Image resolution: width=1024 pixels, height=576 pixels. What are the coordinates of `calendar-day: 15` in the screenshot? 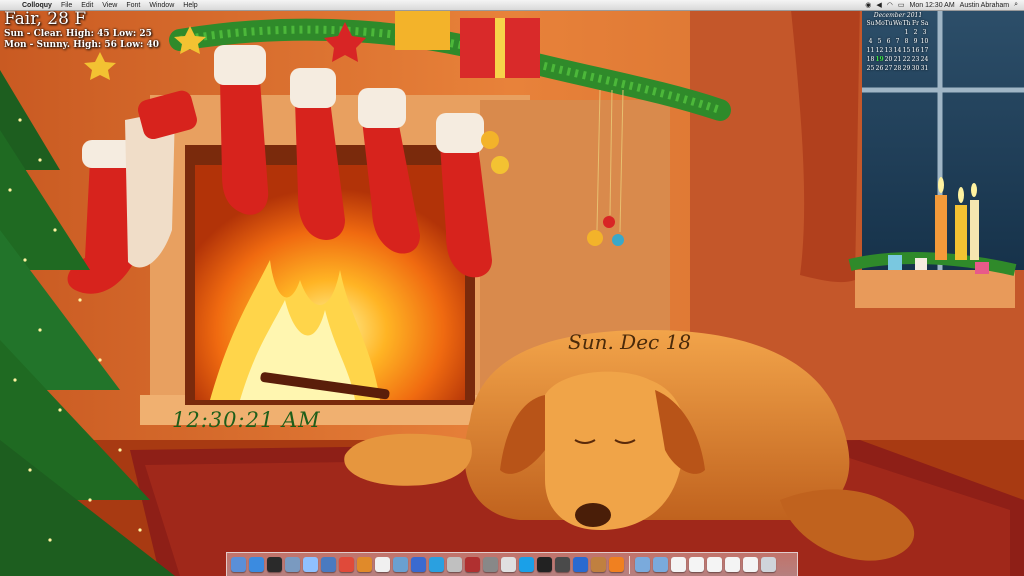 It's located at (906, 50).